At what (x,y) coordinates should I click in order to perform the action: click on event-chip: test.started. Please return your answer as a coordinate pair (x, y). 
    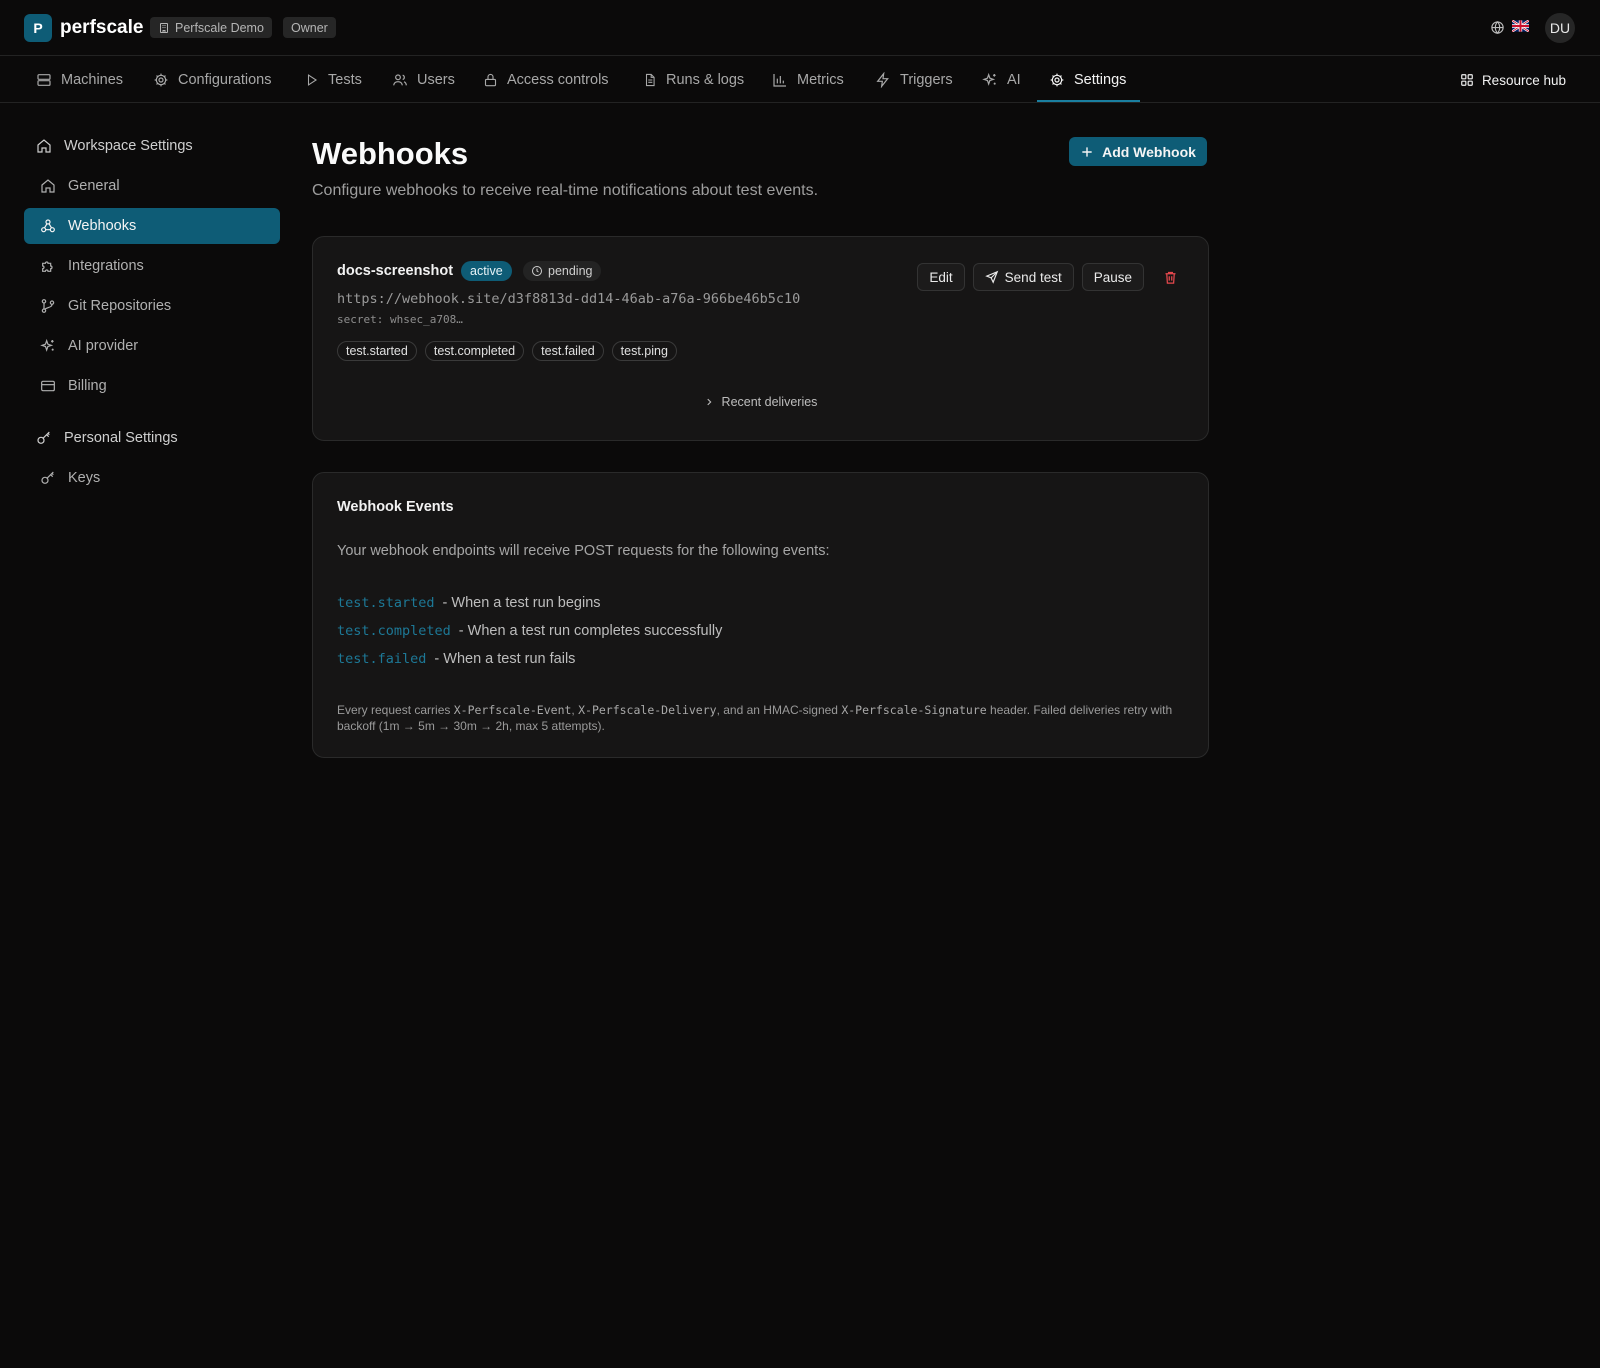
    Looking at the image, I should click on (377, 351).